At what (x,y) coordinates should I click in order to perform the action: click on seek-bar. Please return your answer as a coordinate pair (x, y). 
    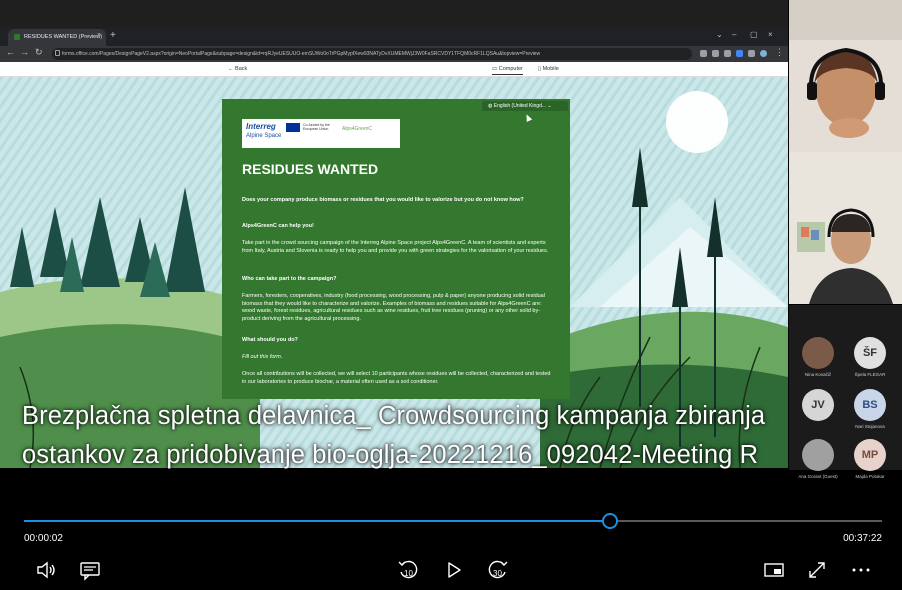
    Looking at the image, I should click on (453, 521).